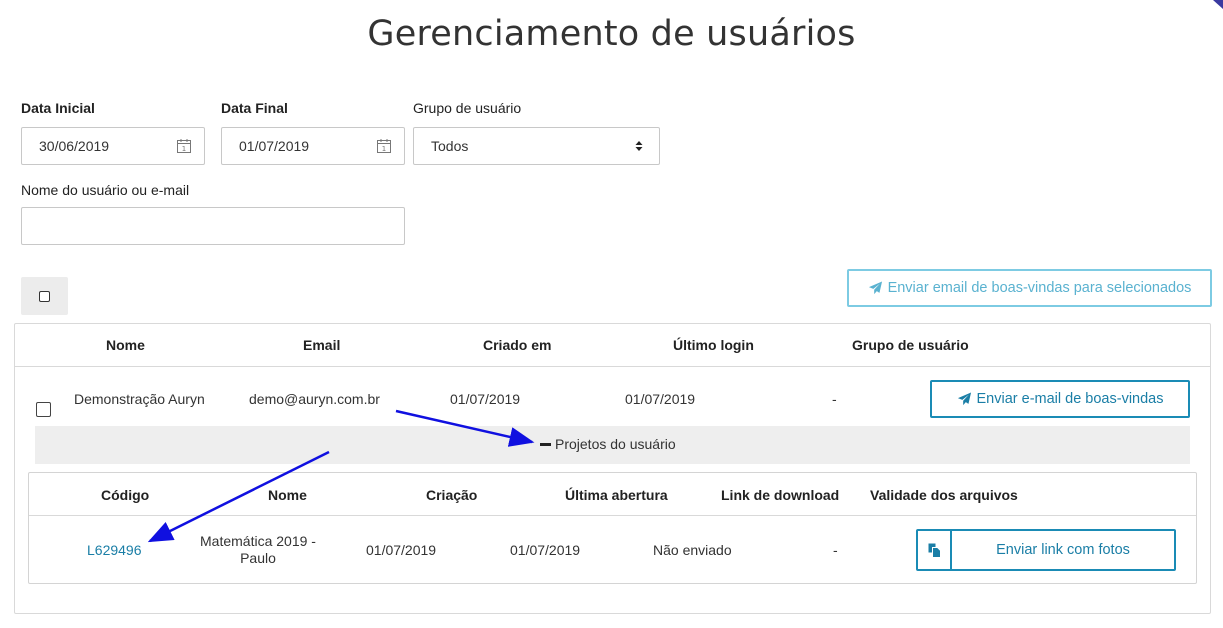 The image size is (1223, 628). What do you see at coordinates (238, 496) in the screenshot?
I see `annotation-arrow-to-code` at bounding box center [238, 496].